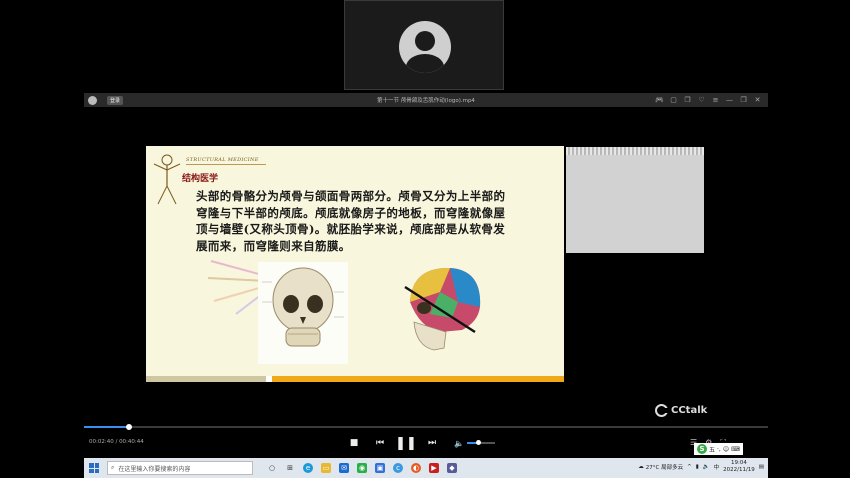 The image size is (850, 478). I want to click on next-button: ⏭, so click(432, 443).